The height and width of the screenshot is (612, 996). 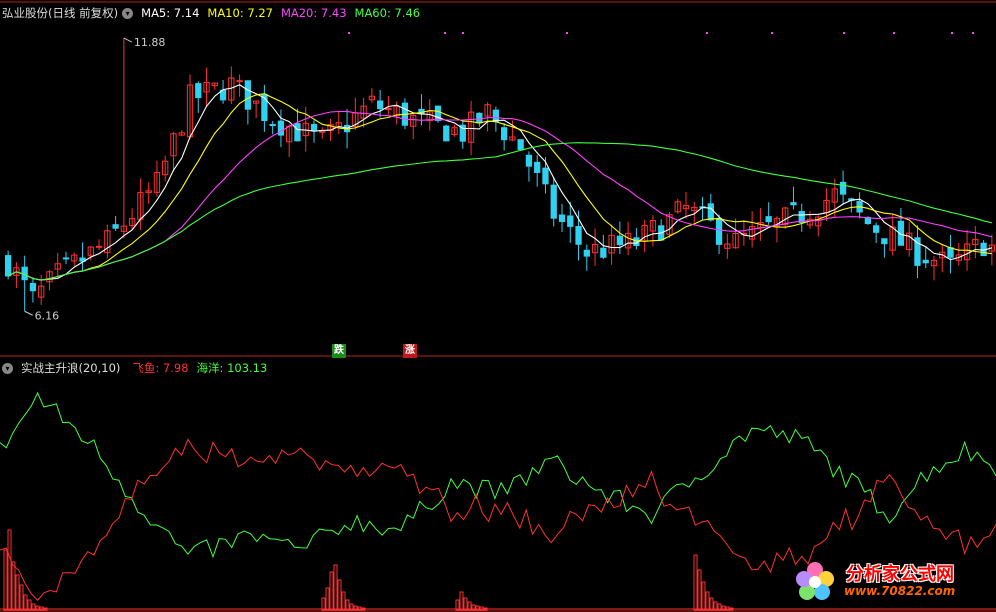 What do you see at coordinates (170, 13) in the screenshot?
I see `ma5-readout: MA5: 7.14` at bounding box center [170, 13].